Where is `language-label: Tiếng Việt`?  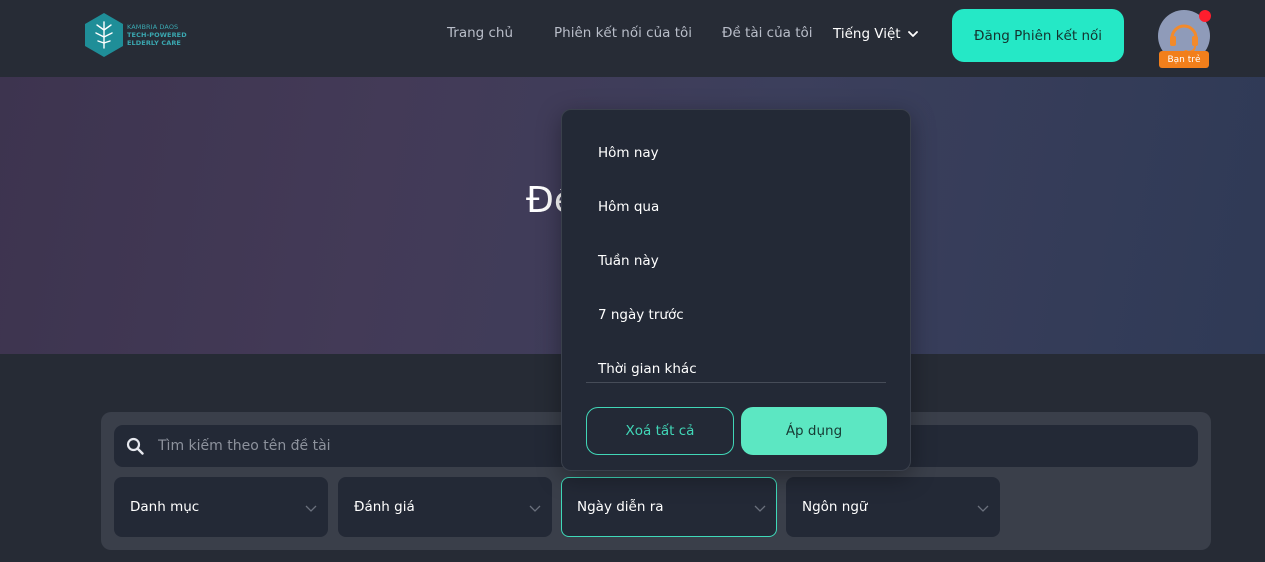
language-label: Tiếng Việt is located at coordinates (867, 34).